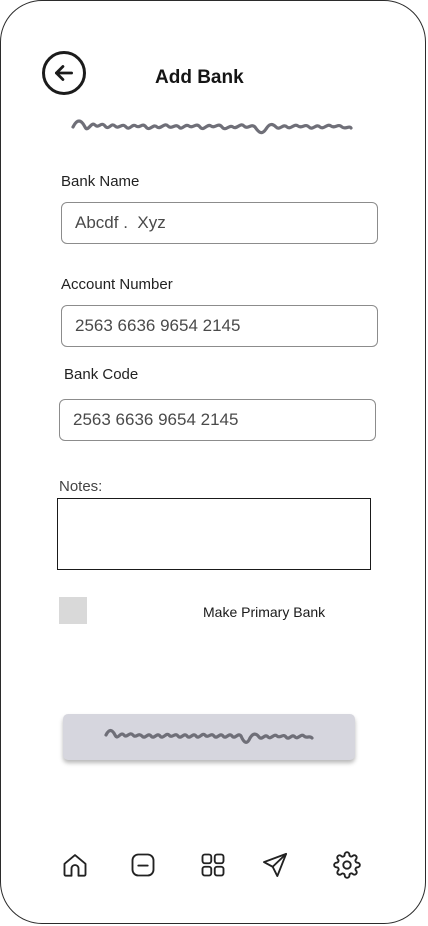  Describe the element at coordinates (117, 284) in the screenshot. I see `account-number-label: Account Number` at that location.